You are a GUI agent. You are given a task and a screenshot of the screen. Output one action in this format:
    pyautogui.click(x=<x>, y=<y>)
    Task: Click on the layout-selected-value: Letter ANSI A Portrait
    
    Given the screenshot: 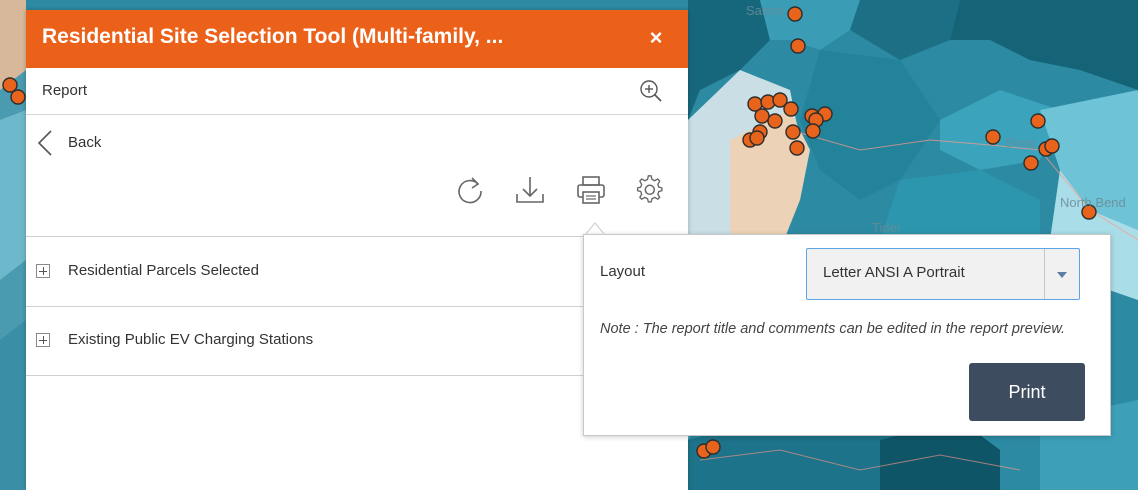 What is the action you would take?
    pyautogui.click(x=894, y=272)
    